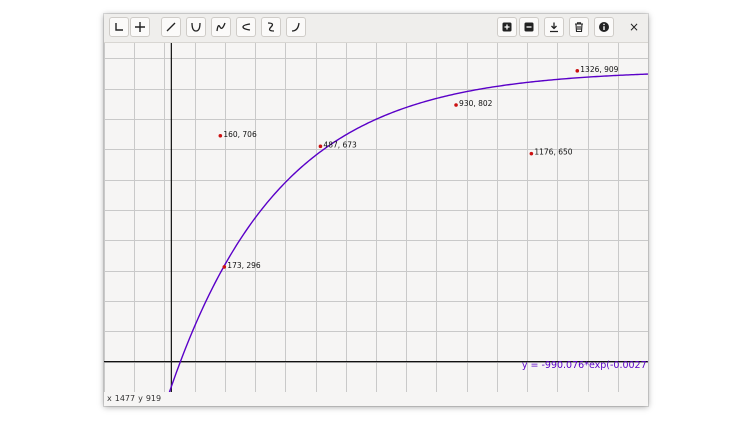 Image resolution: width=752 pixels, height=423 pixels. I want to click on freehand-icon, so click(295, 27).